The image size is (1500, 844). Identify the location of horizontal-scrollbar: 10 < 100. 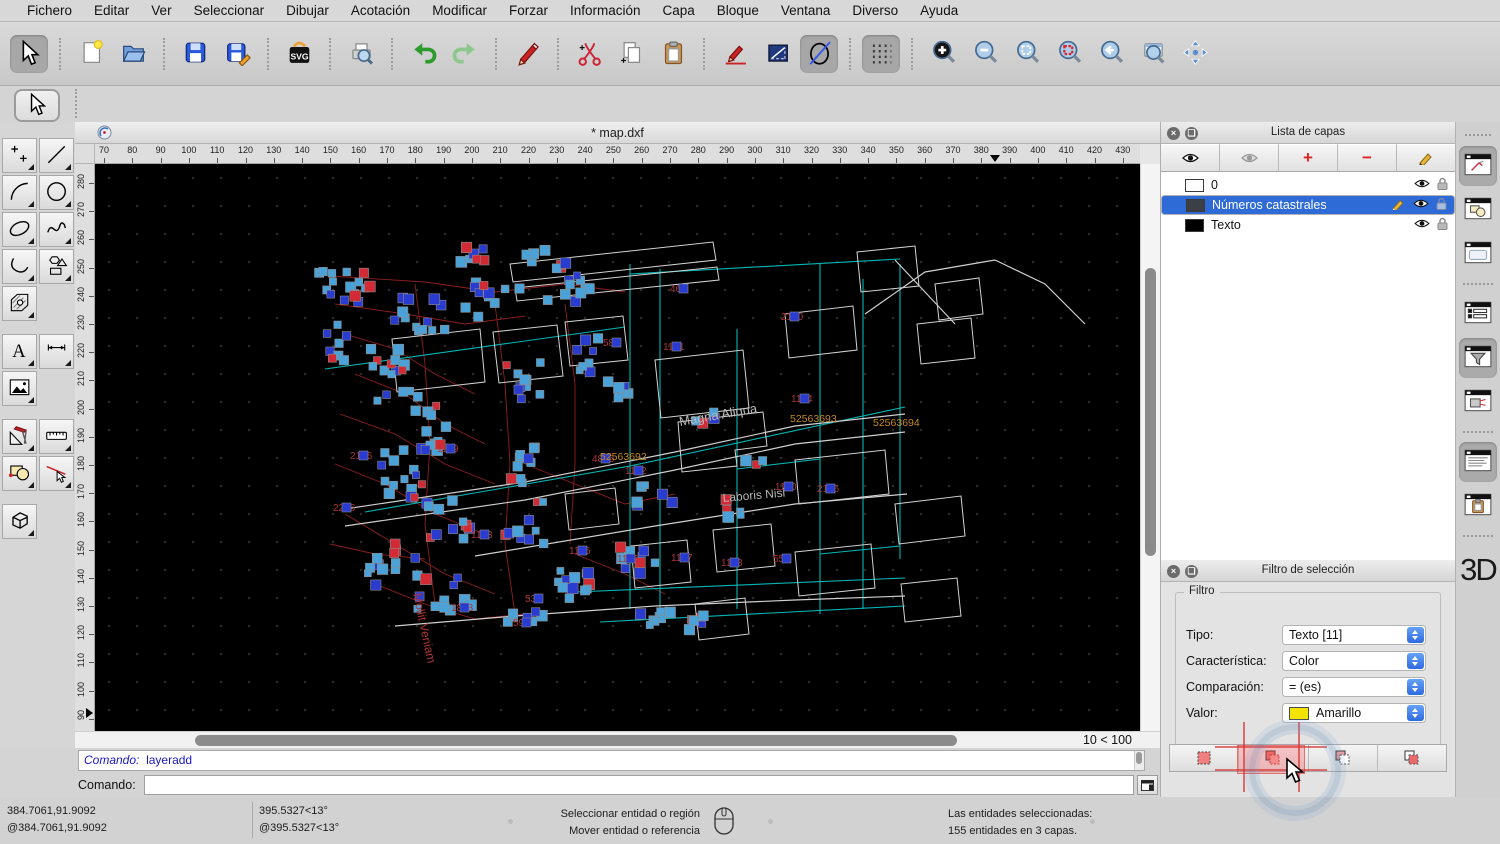
(617, 739).